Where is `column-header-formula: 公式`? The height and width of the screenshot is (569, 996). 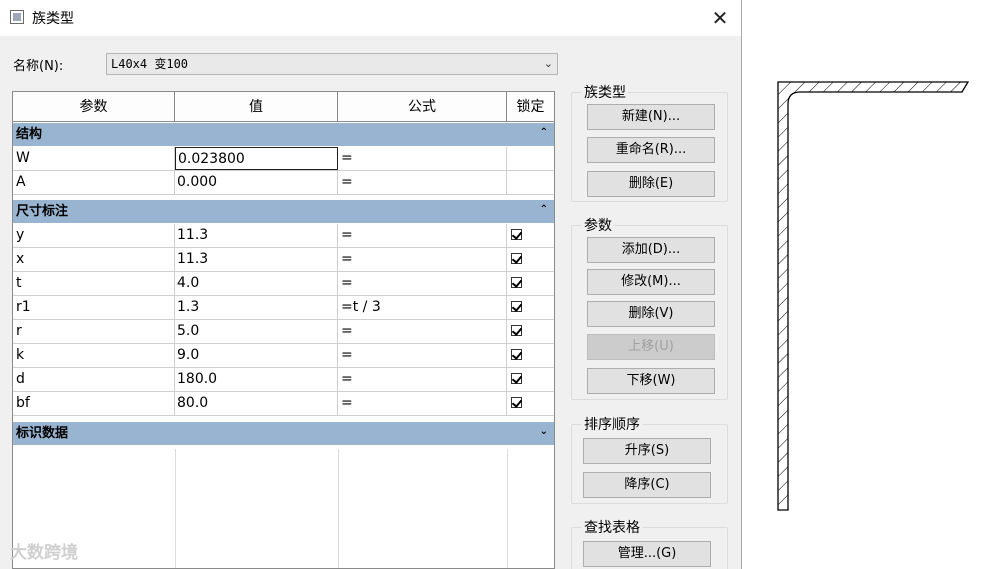
column-header-formula: 公式 is located at coordinates (422, 107).